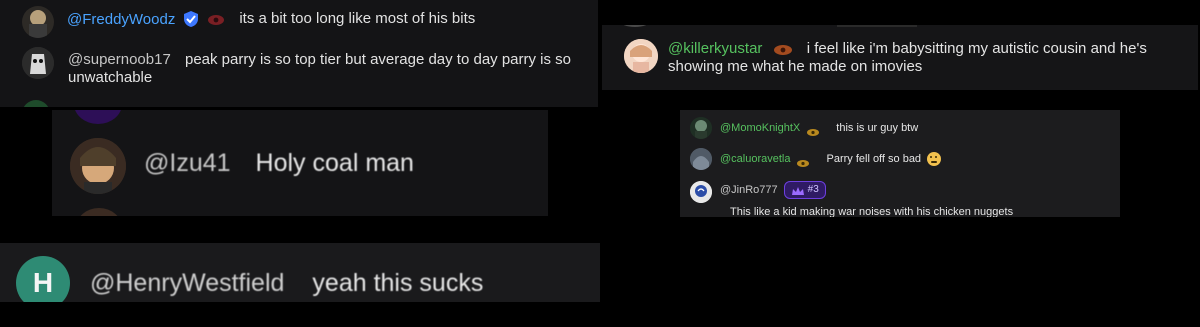  Describe the element at coordinates (813, 189) in the screenshot. I see `rank-text: #3` at that location.